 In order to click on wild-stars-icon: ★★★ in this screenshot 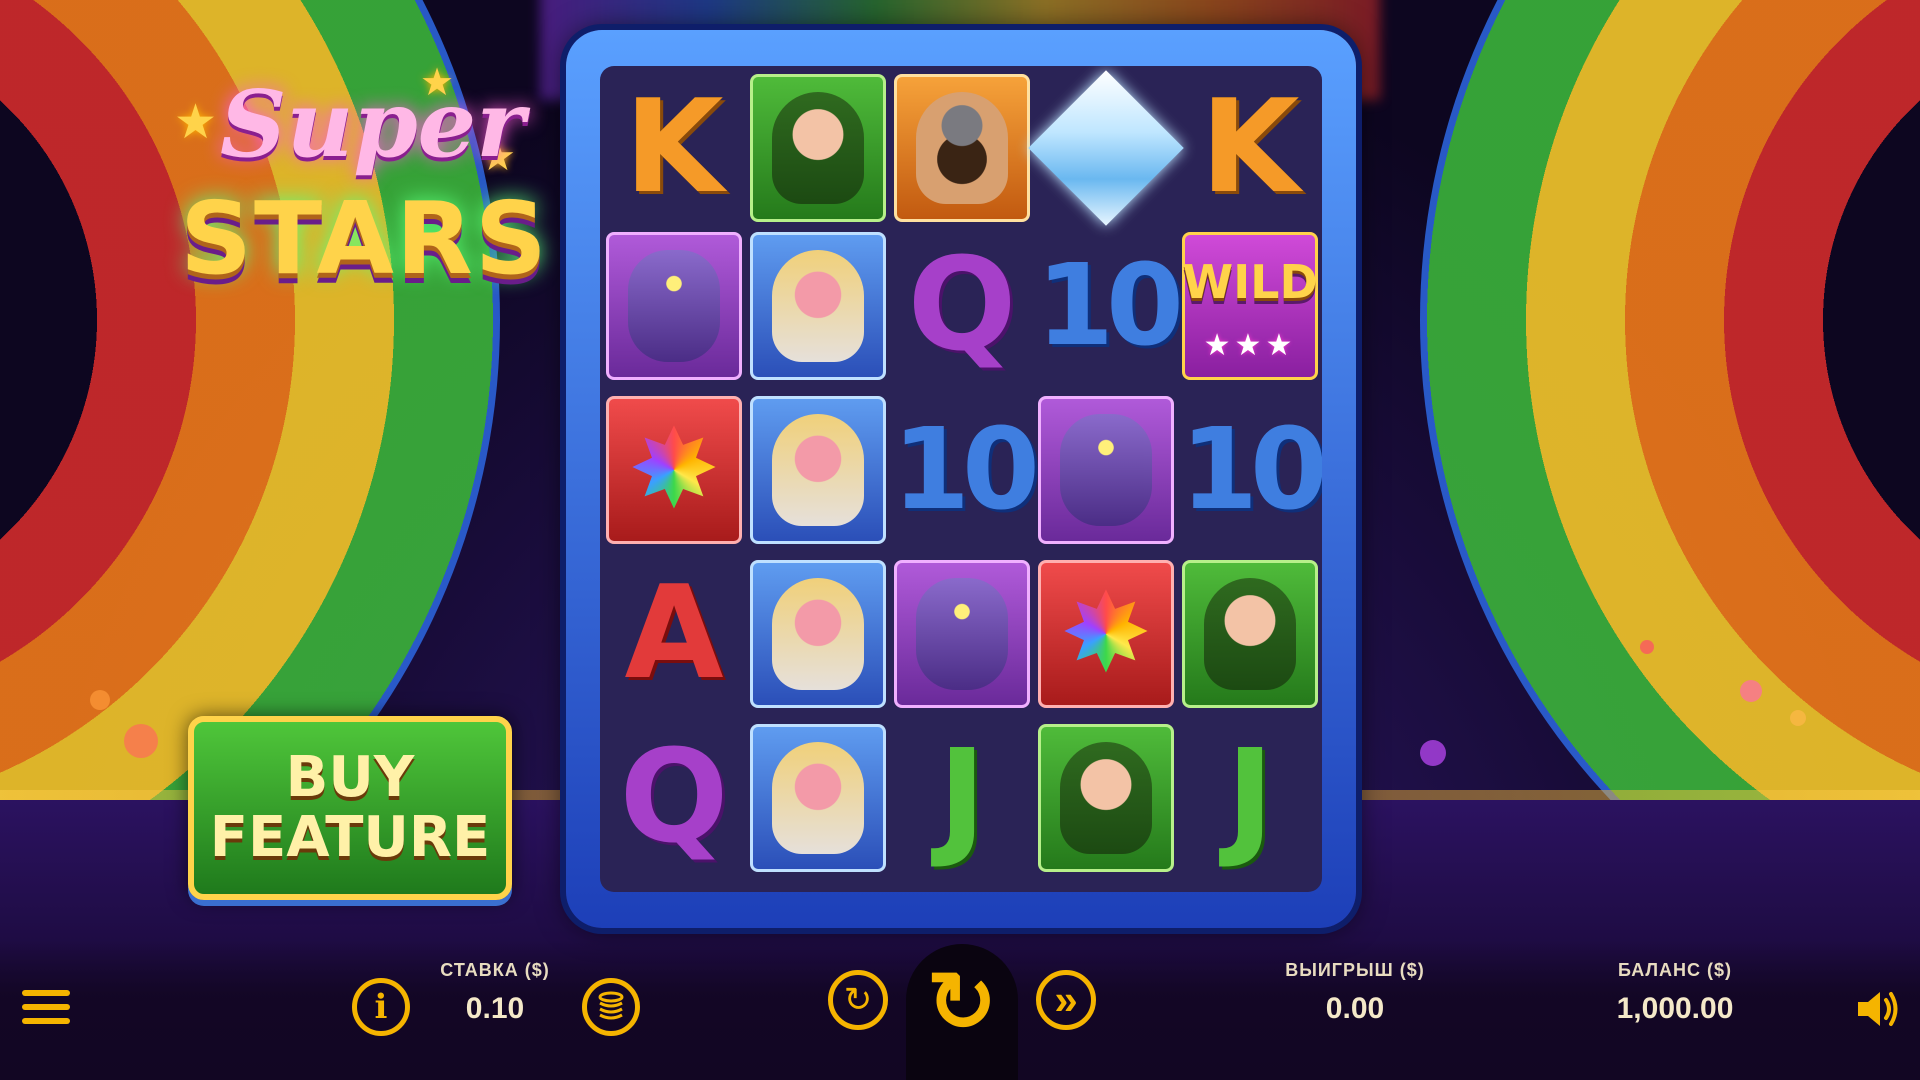, I will do `click(1250, 345)`.